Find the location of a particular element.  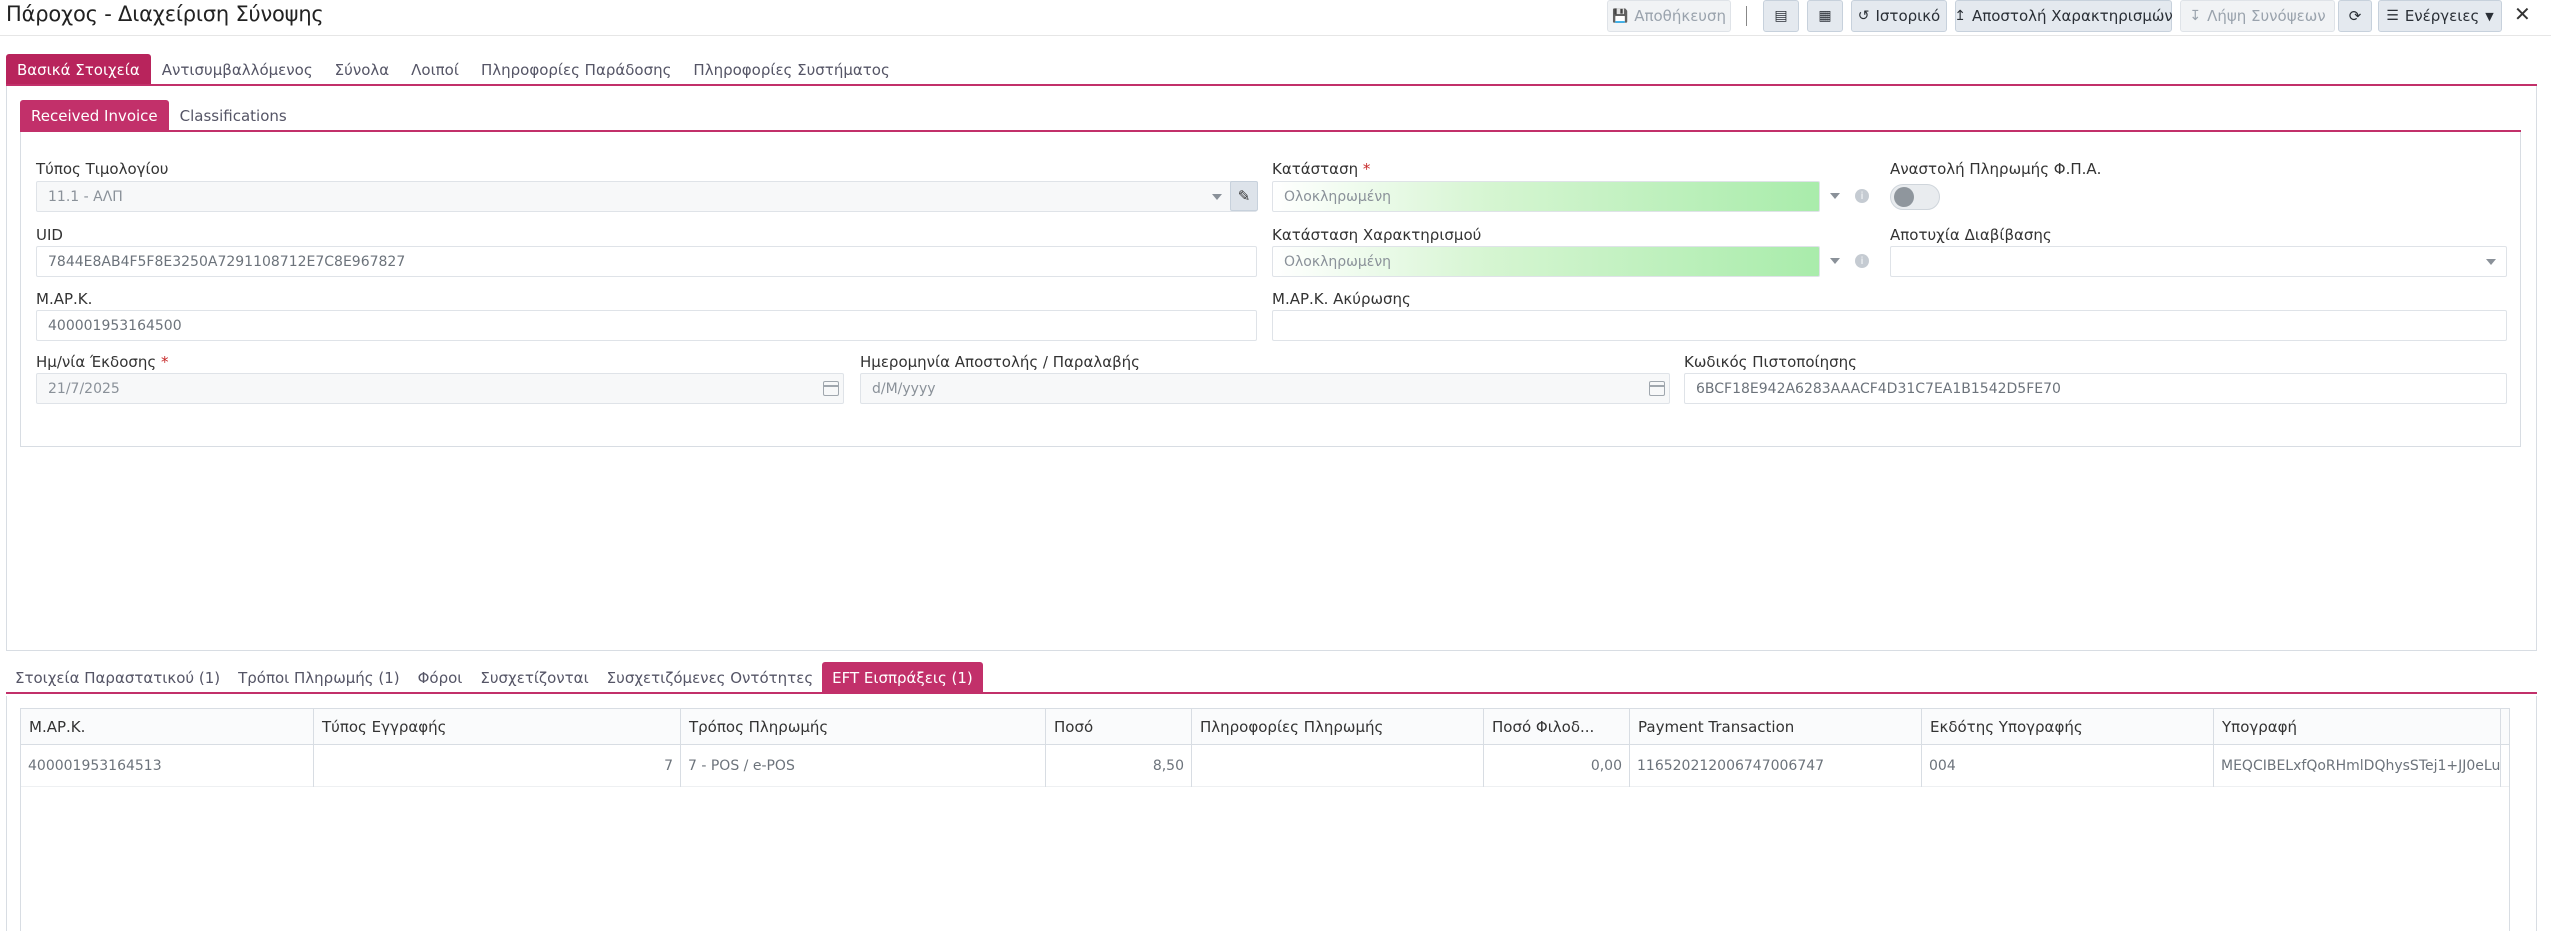

send-date-label: Ημερομηνία Αποστολής / Παραλαβής is located at coordinates (1000, 362).